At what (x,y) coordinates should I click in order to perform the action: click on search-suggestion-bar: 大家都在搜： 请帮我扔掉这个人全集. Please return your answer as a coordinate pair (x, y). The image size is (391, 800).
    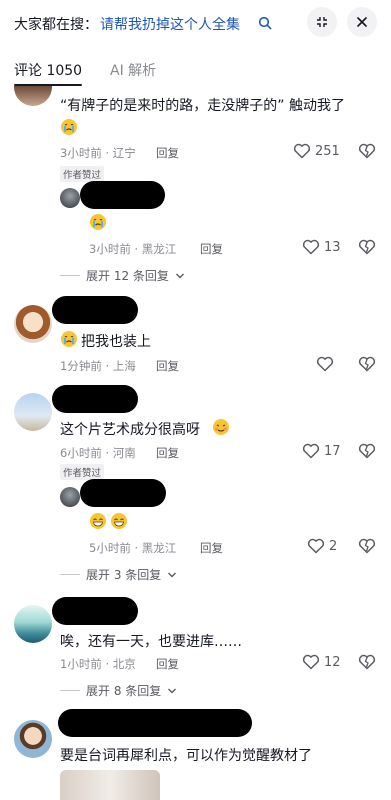
    Looking at the image, I should click on (195, 24).